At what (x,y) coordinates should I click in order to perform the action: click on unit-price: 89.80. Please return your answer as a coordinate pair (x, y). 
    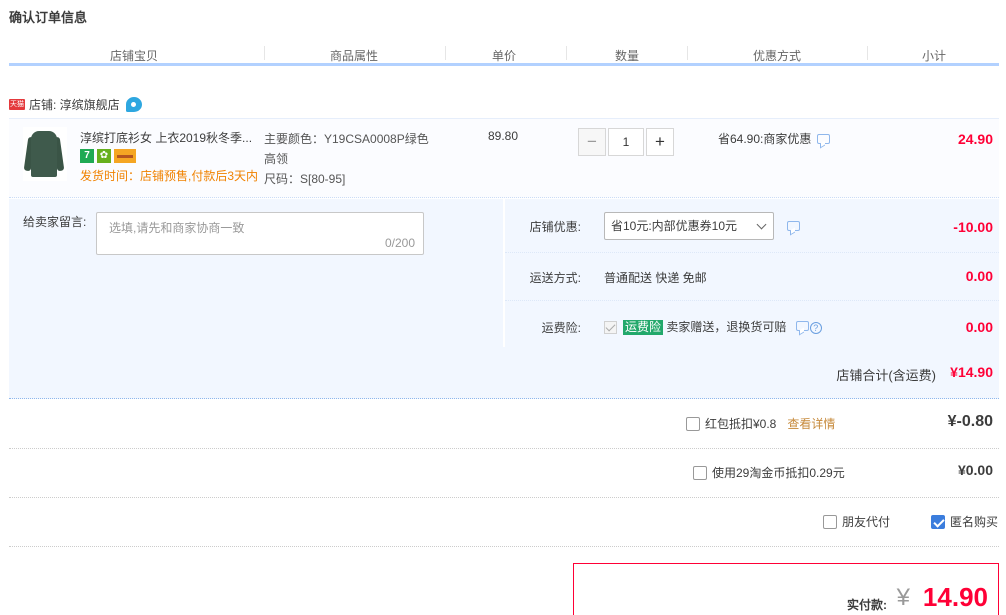
    Looking at the image, I should click on (503, 136).